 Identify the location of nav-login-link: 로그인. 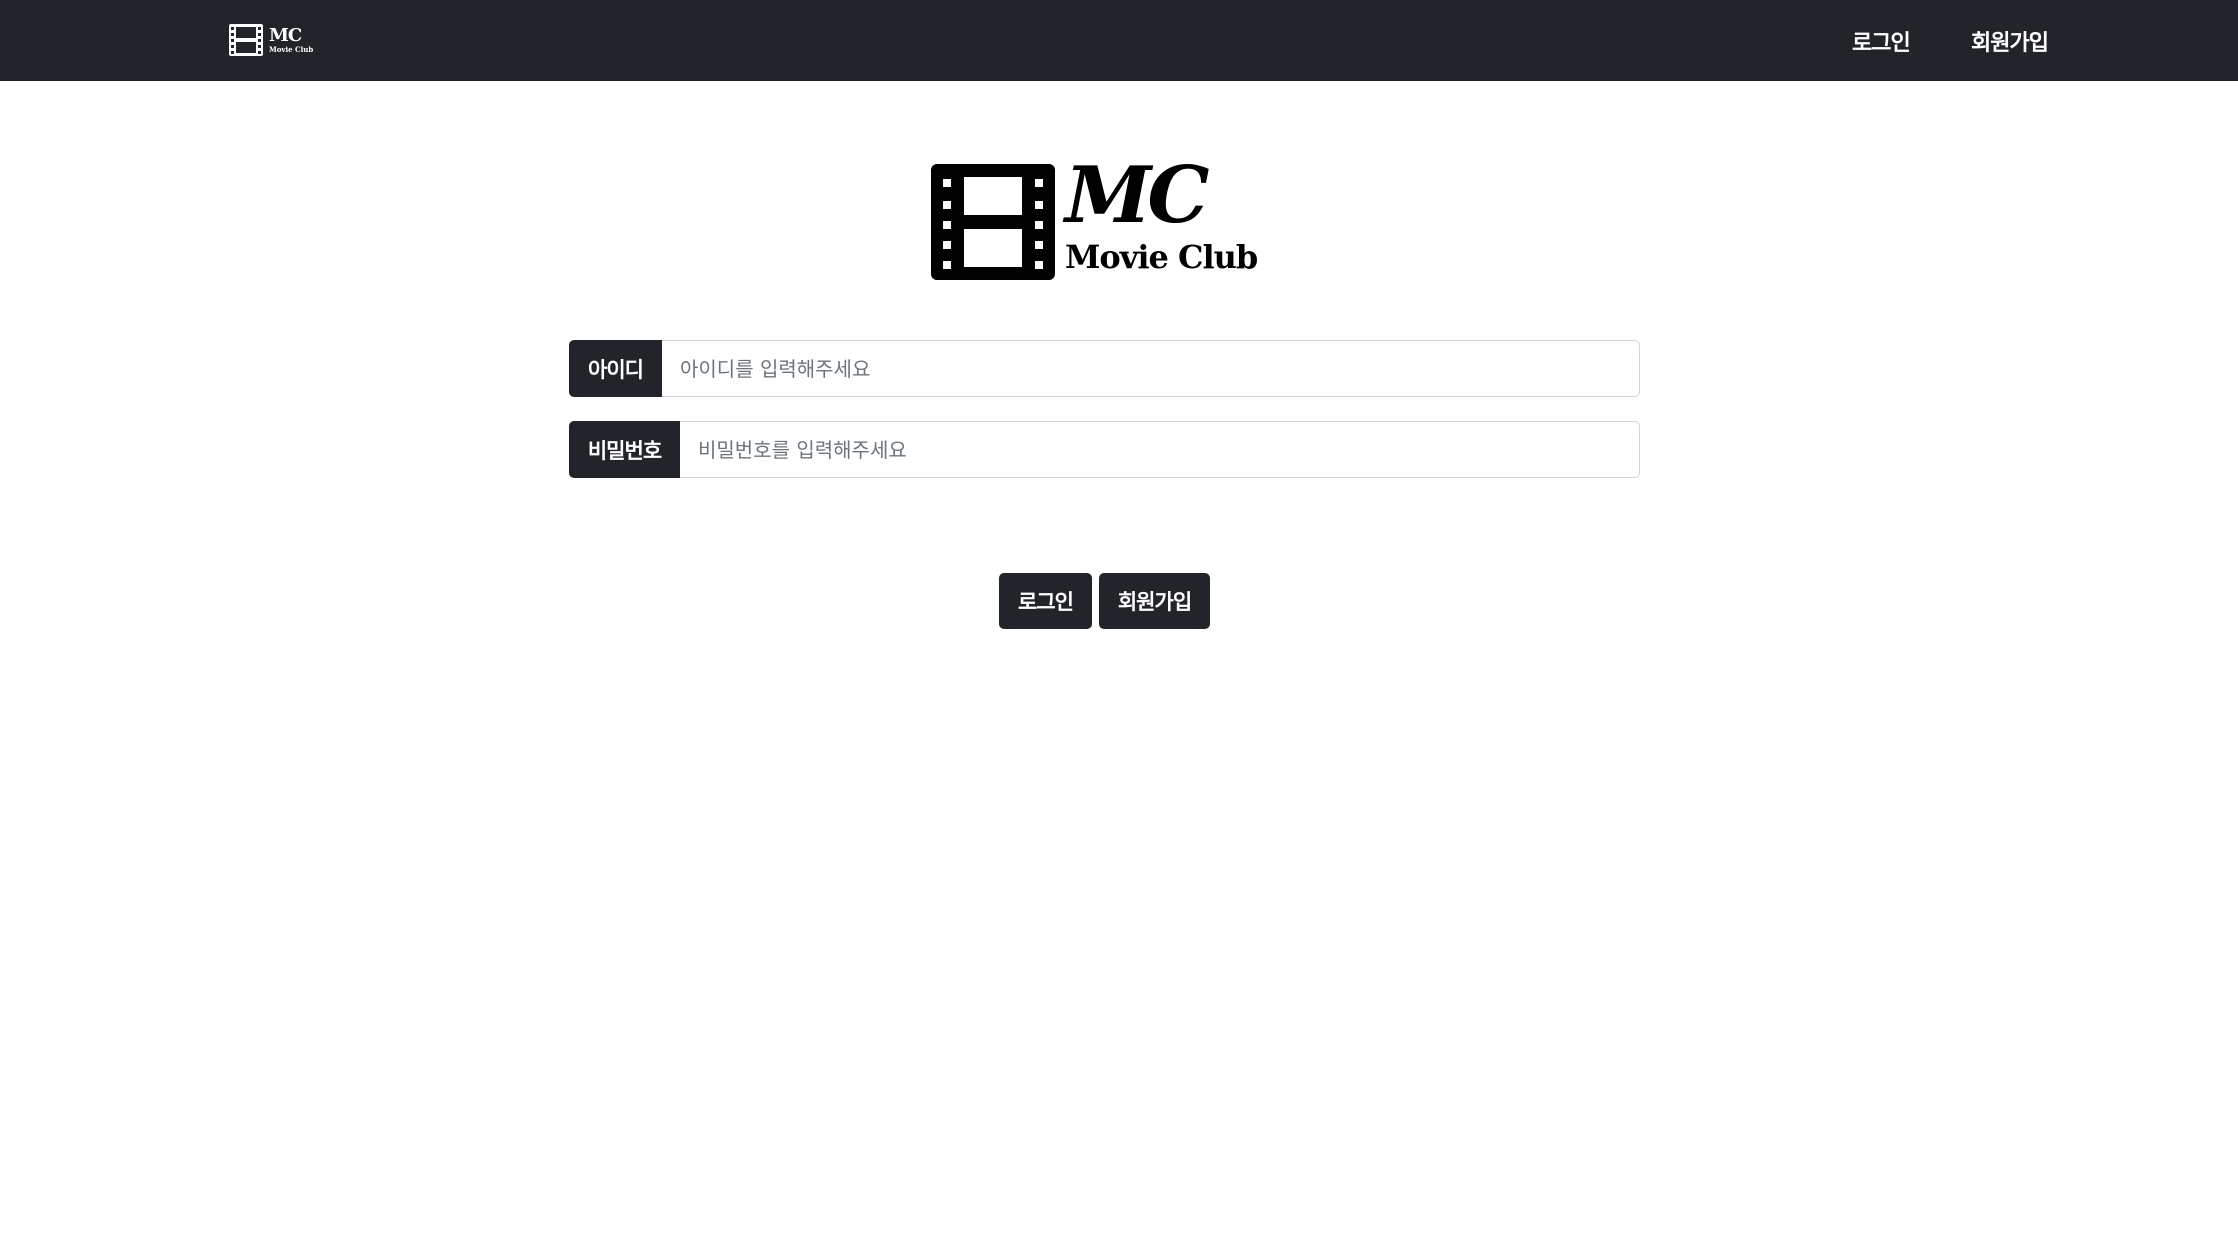
(1881, 41).